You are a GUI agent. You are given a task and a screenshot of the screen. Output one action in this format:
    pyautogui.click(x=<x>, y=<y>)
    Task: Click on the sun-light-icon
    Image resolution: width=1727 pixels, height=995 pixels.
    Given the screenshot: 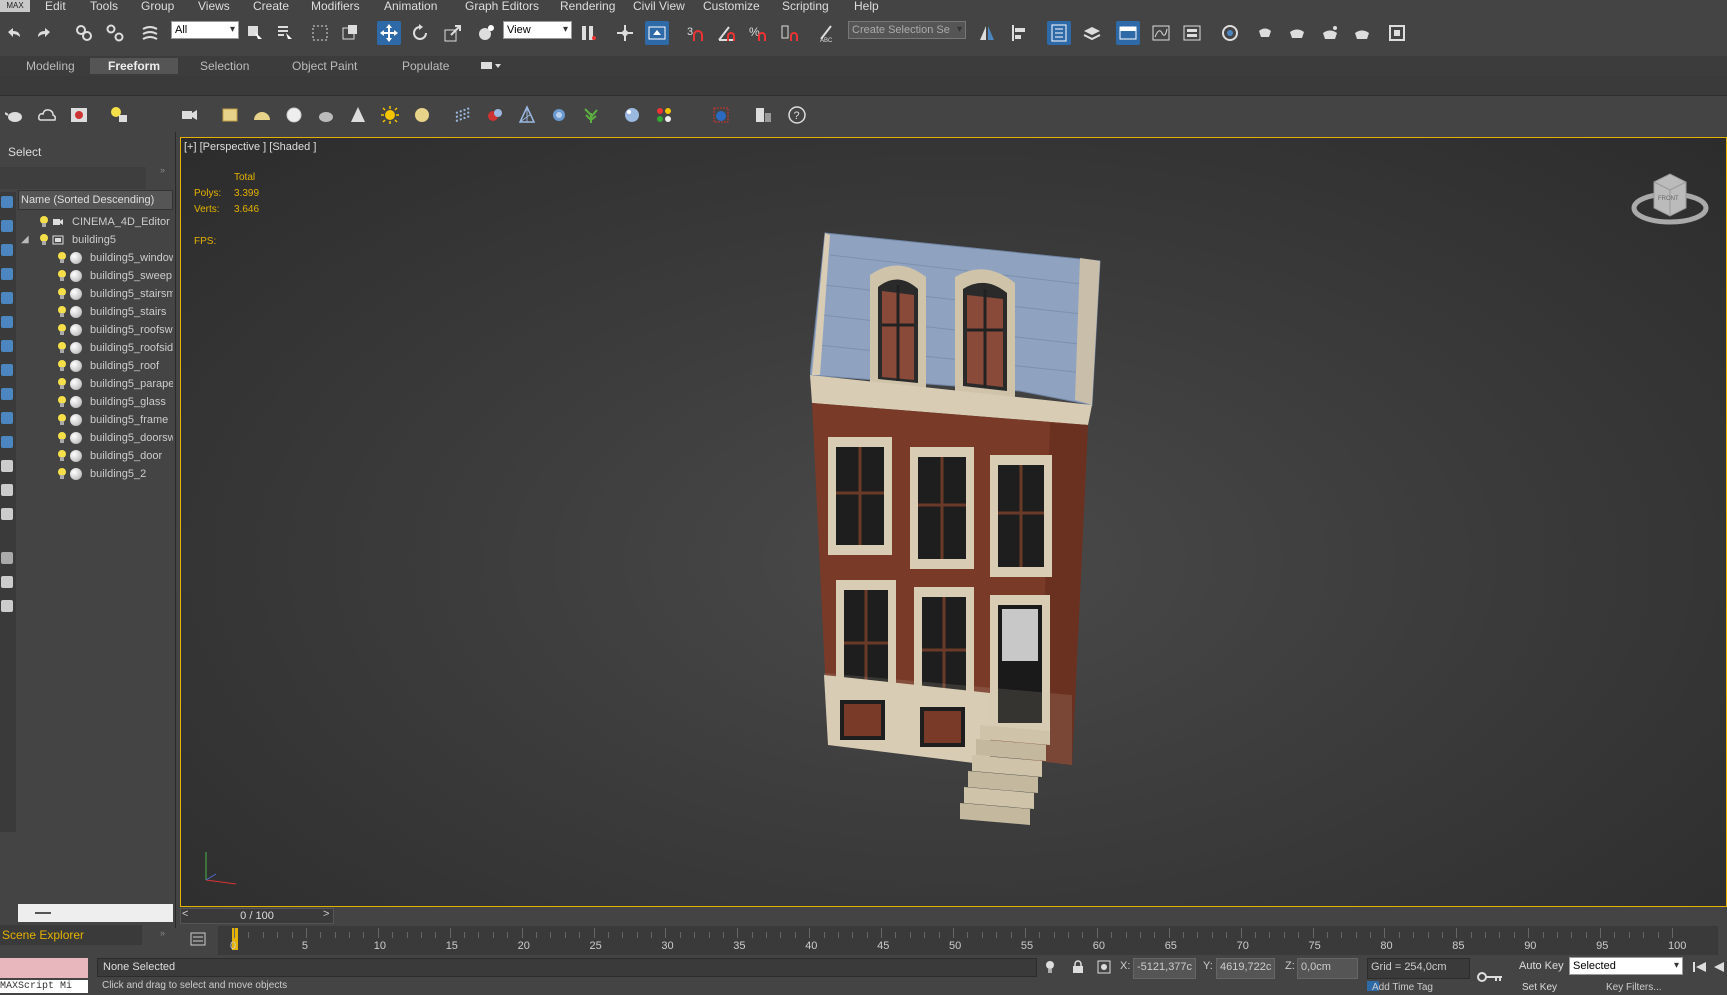 What is the action you would take?
    pyautogui.click(x=390, y=115)
    